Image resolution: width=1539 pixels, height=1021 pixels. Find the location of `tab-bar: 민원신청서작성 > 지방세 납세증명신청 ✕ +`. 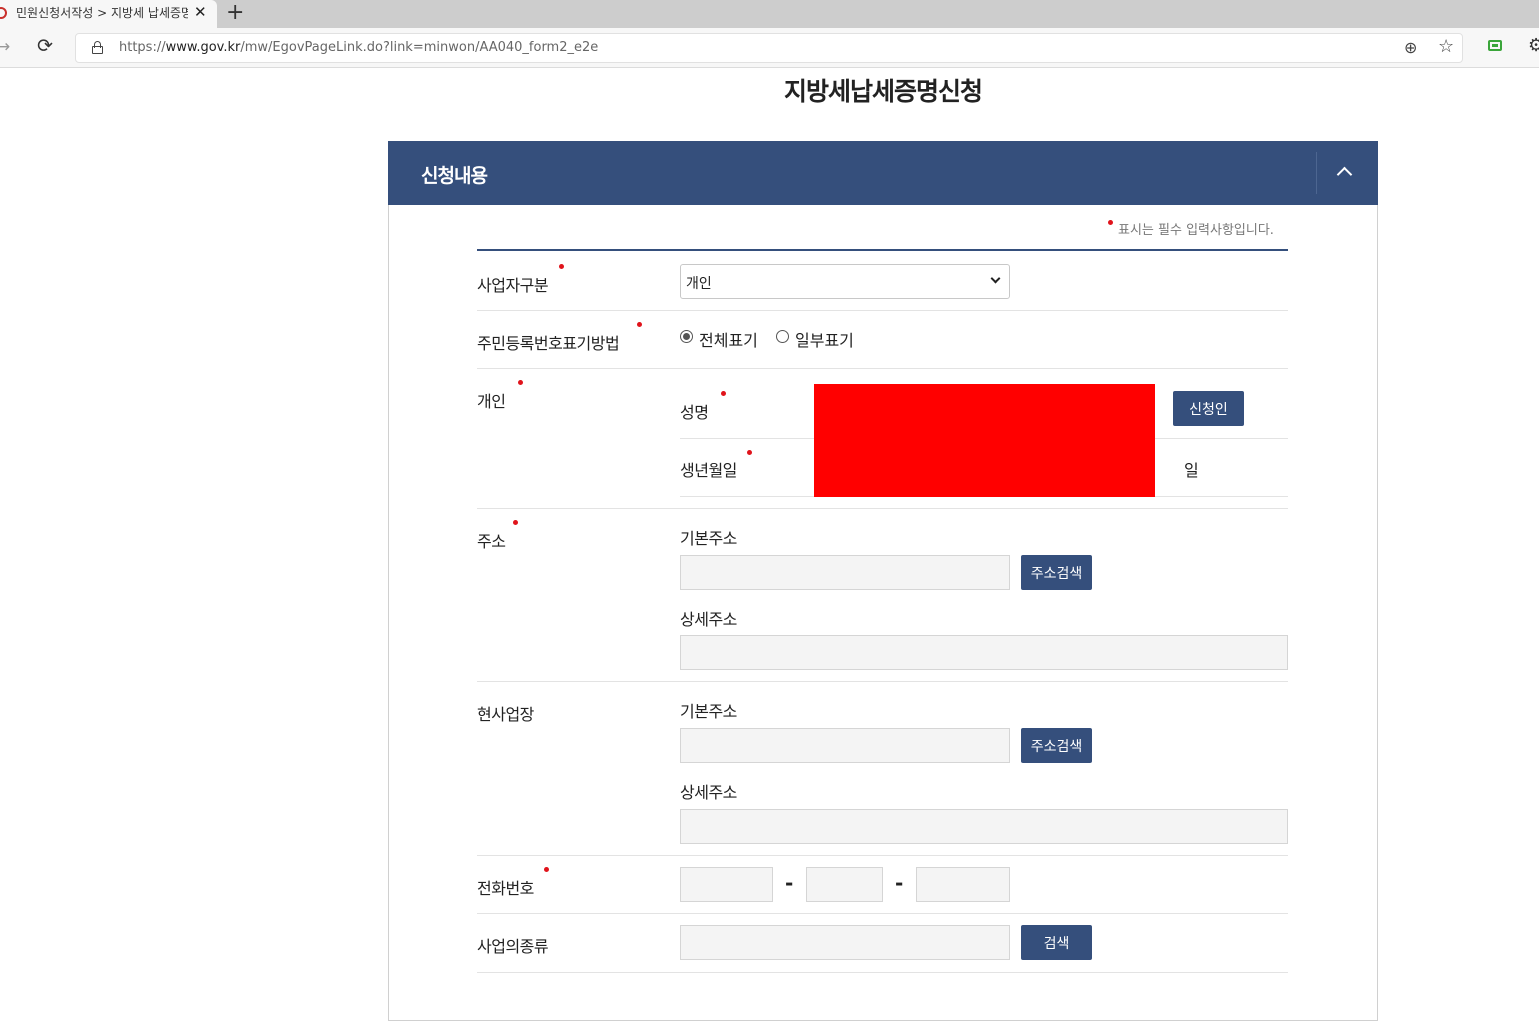

tab-bar: 민원신청서작성 > 지방세 납세증명신청 ✕ + is located at coordinates (769, 14).